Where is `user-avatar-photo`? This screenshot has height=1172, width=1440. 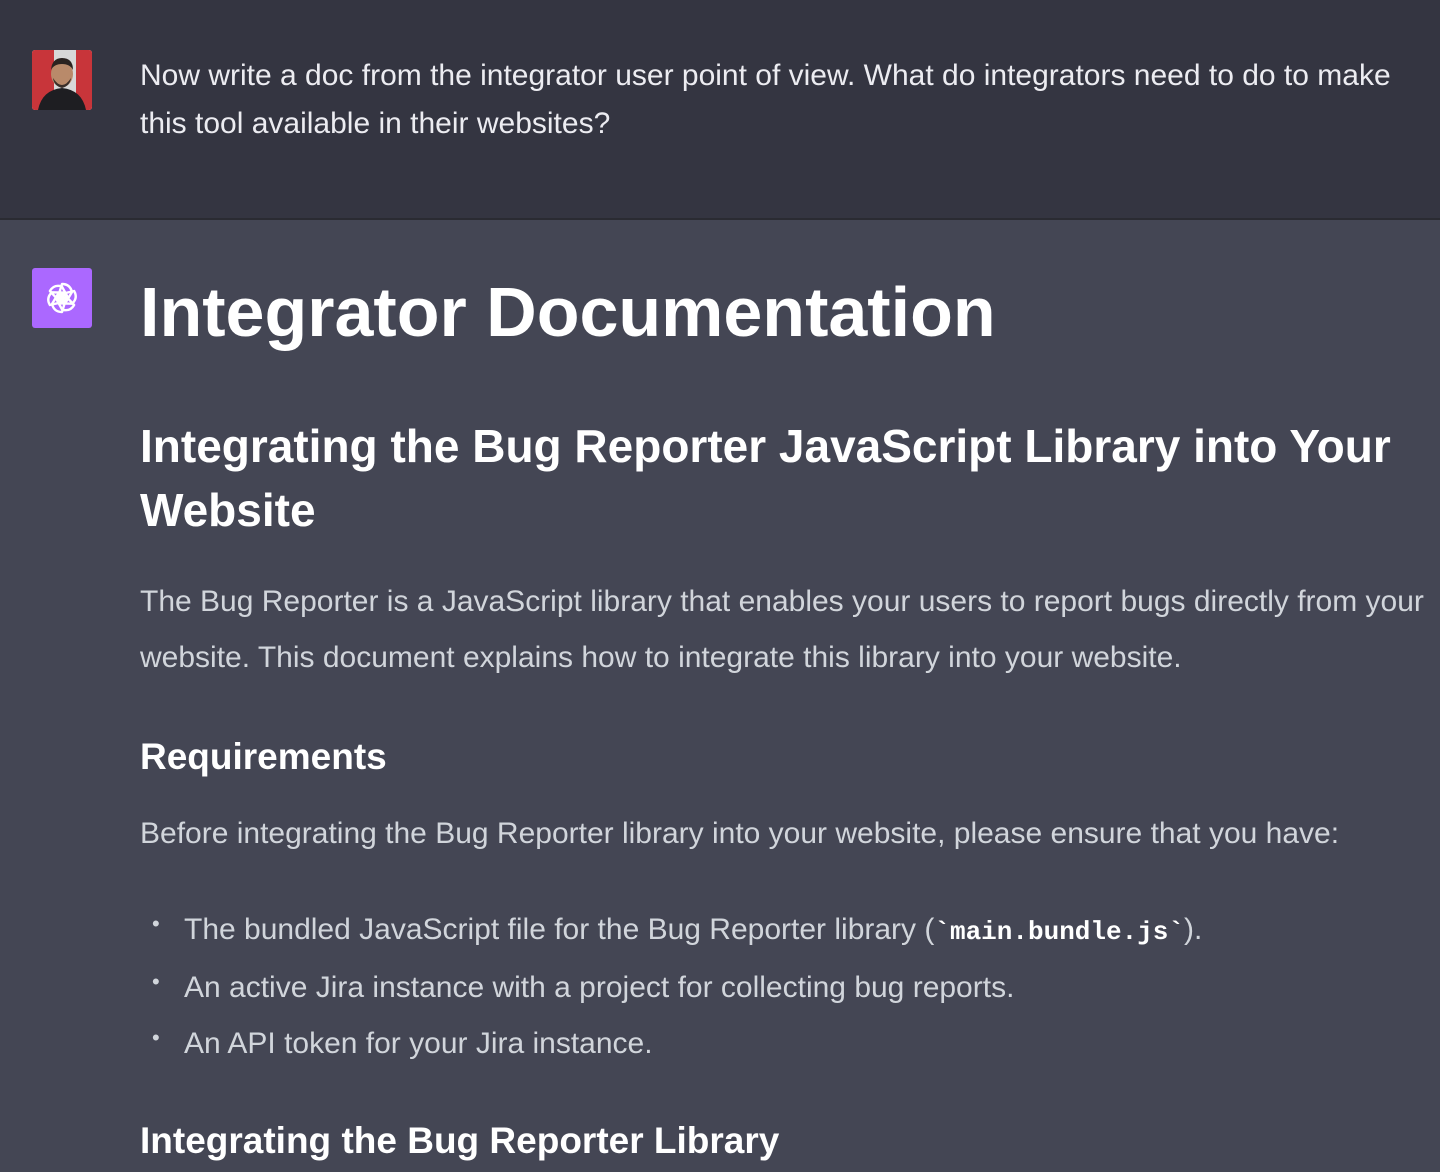 user-avatar-photo is located at coordinates (62, 80).